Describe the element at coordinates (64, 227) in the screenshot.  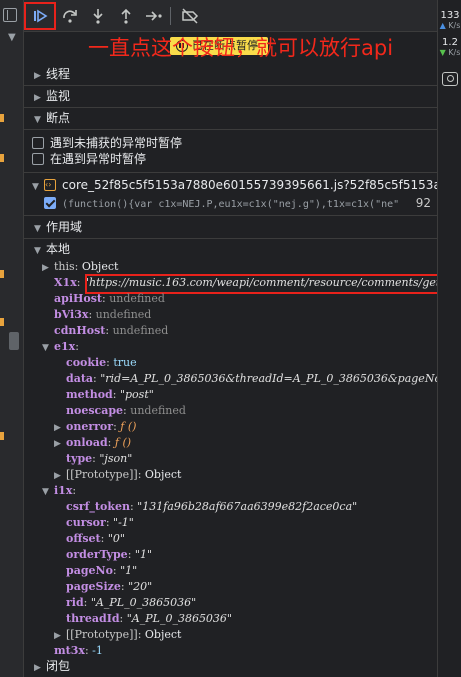
I see `section-scope-label: 作用域` at that location.